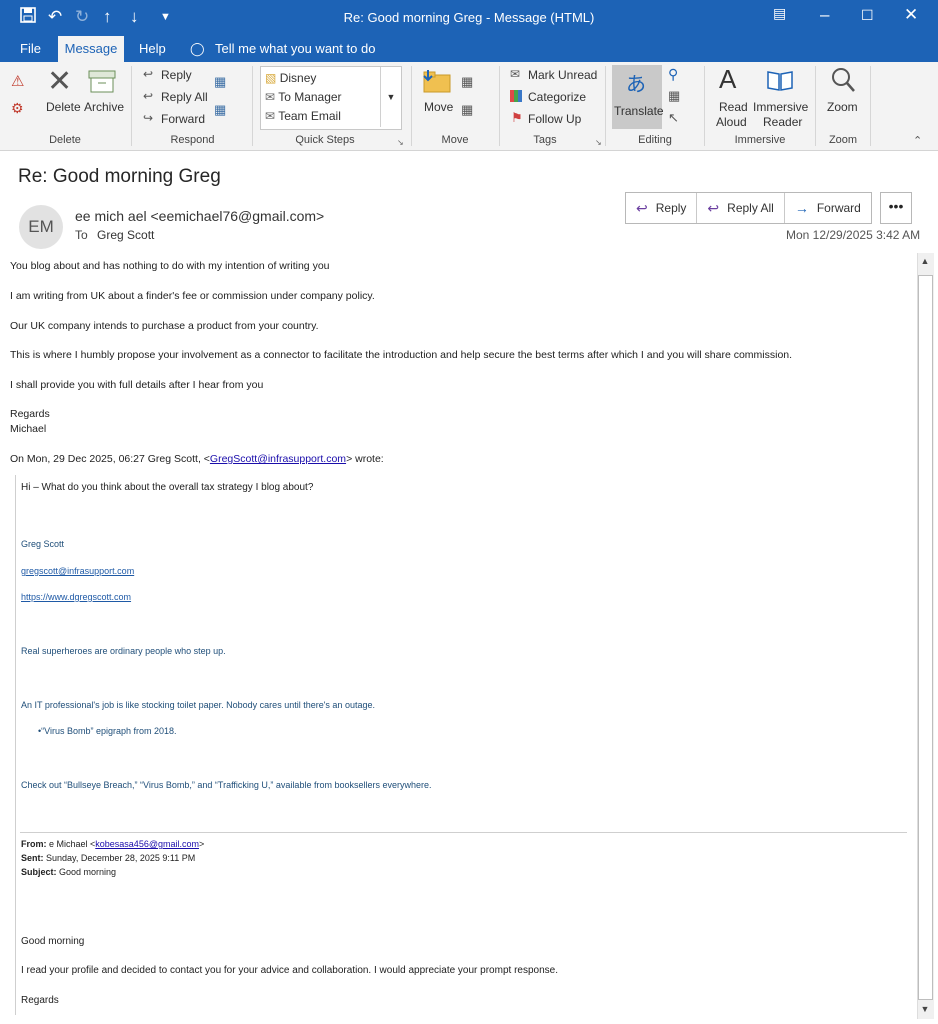 The width and height of the screenshot is (938, 1024). What do you see at coordinates (727, 79) in the screenshot?
I see `read-aloud-icon: A` at bounding box center [727, 79].